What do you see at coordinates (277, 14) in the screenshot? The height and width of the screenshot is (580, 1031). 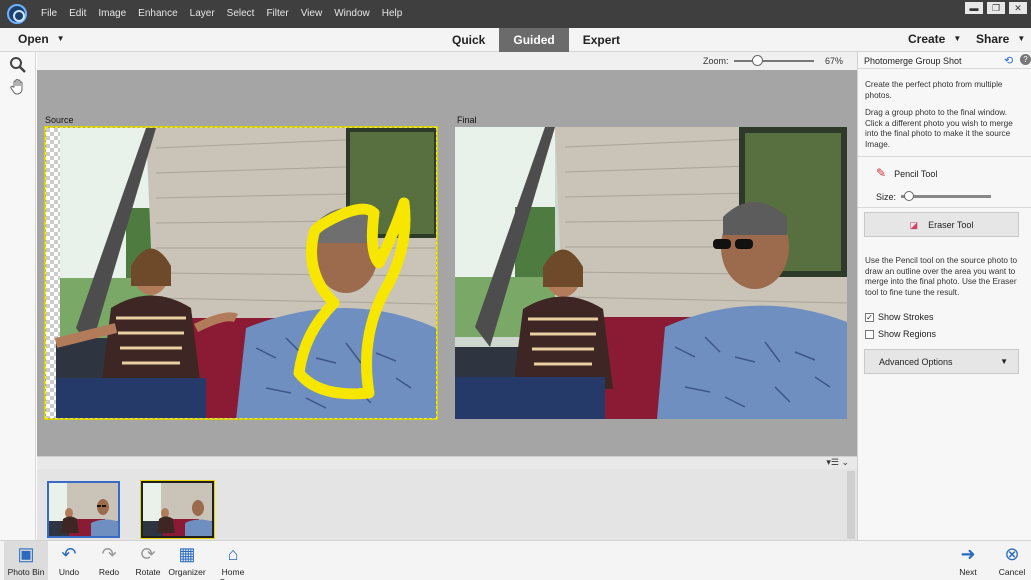 I see `menu-filter: Filter` at bounding box center [277, 14].